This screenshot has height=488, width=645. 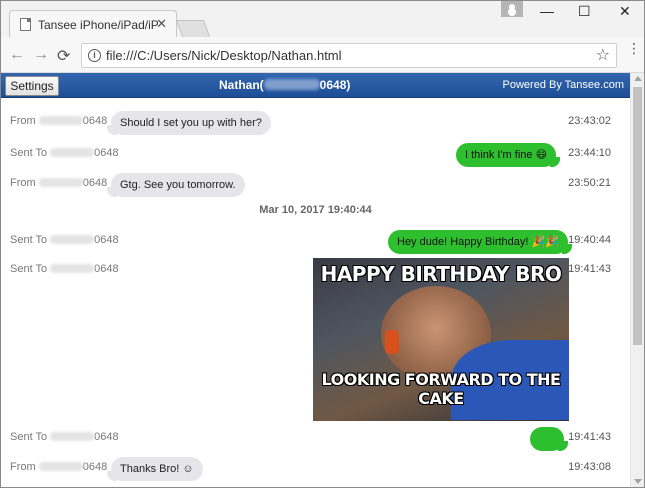 What do you see at coordinates (589, 240) in the screenshot?
I see `message-time: 19:40:44` at bounding box center [589, 240].